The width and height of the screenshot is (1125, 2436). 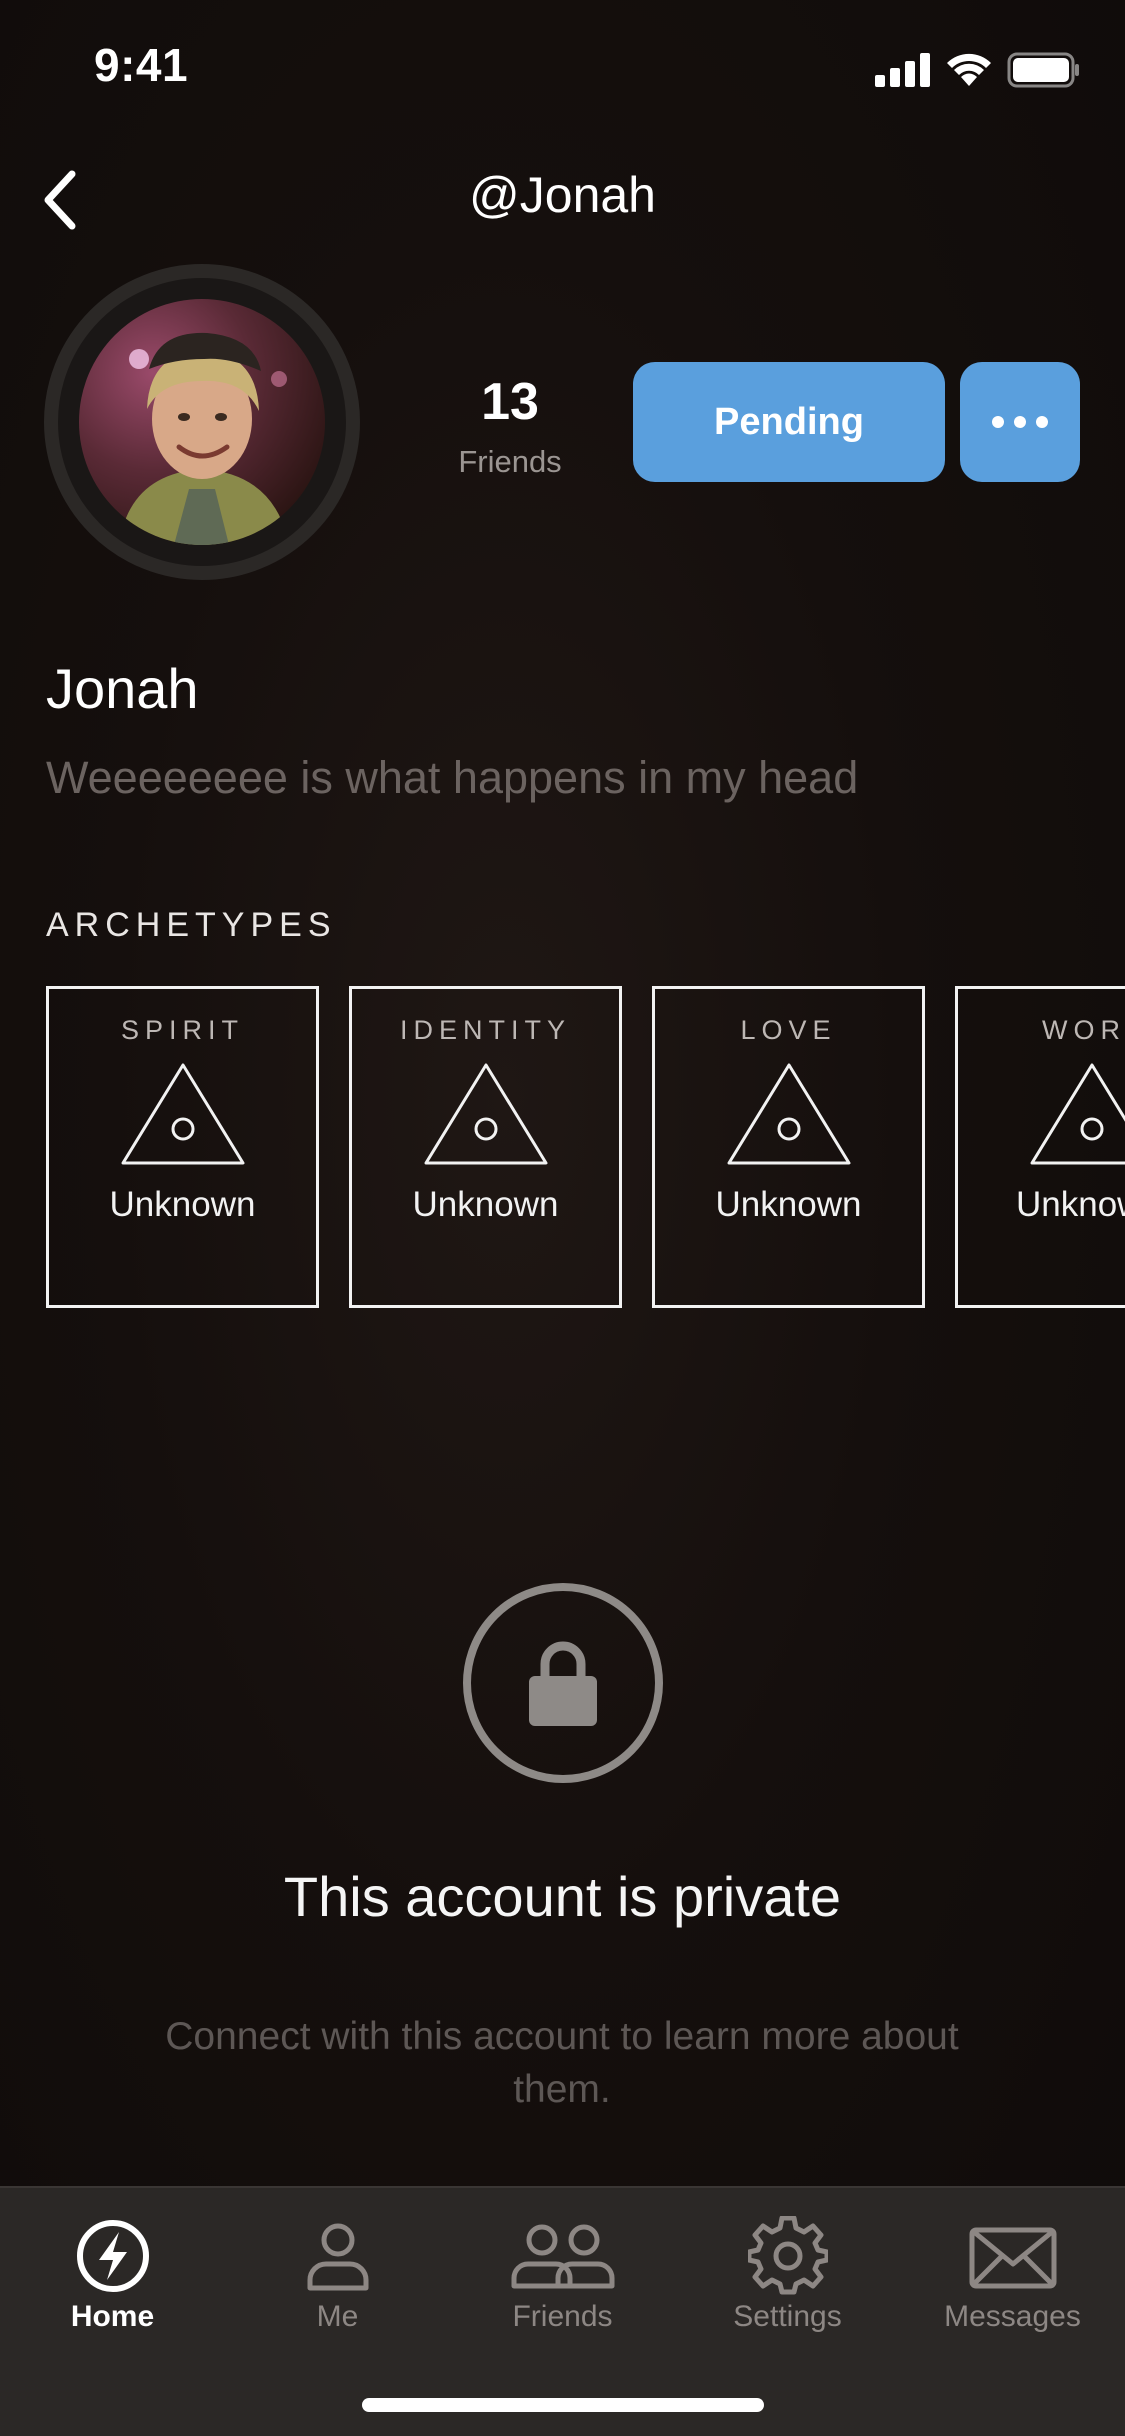 What do you see at coordinates (122, 688) in the screenshot?
I see `profile-name: Jonah` at bounding box center [122, 688].